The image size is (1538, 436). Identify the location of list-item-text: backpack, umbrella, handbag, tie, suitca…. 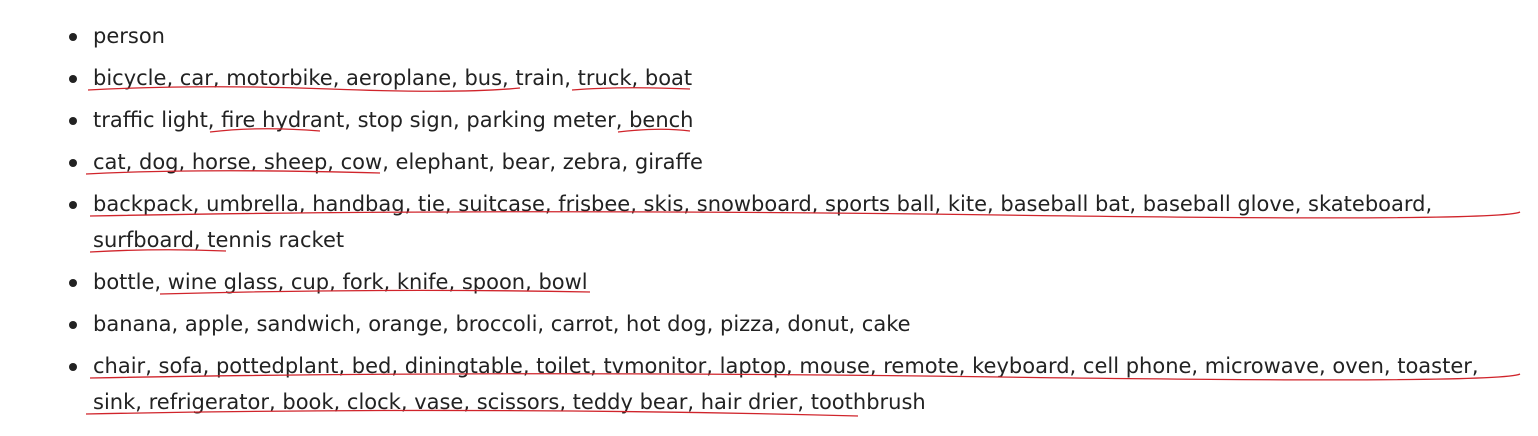
(763, 222).